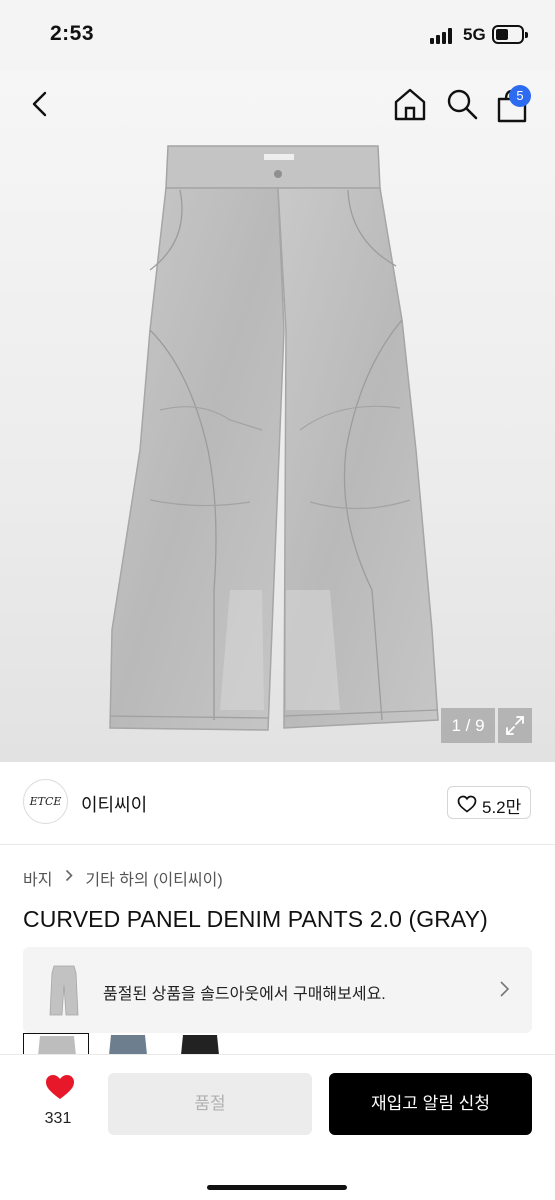 Image resolution: width=555 pixels, height=1200 pixels. What do you see at coordinates (128, 1044) in the screenshot?
I see `color-option-blue` at bounding box center [128, 1044].